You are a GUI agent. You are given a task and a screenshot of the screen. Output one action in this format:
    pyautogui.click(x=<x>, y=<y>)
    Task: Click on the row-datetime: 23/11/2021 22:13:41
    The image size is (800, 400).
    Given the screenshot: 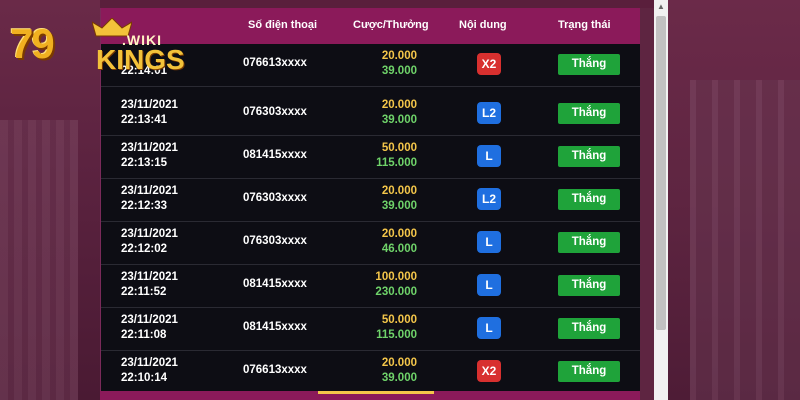 What is the action you would take?
    pyautogui.click(x=149, y=113)
    